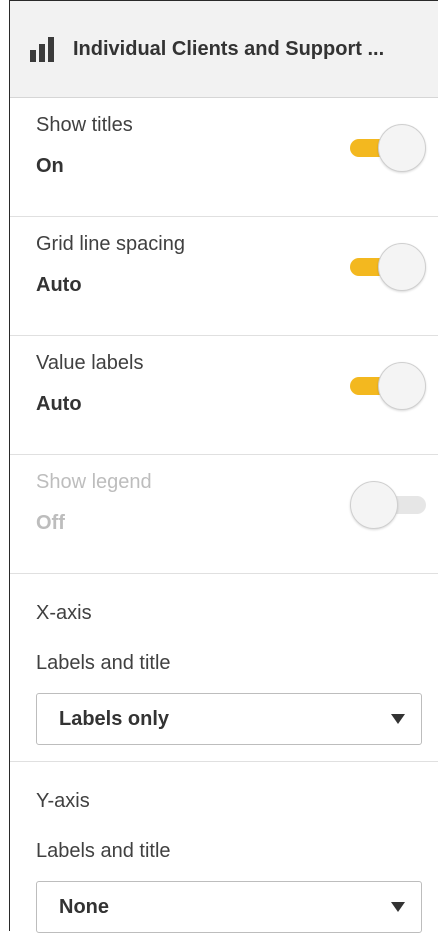  What do you see at coordinates (50, 523) in the screenshot?
I see `show-legend-value: Off` at bounding box center [50, 523].